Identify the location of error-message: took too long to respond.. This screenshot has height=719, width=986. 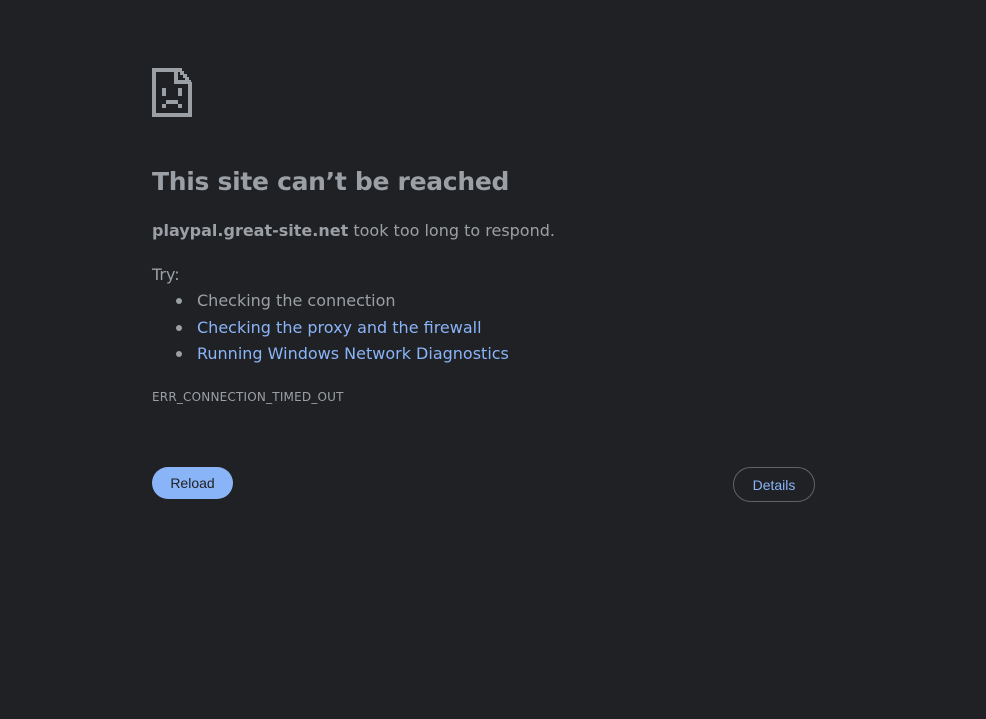
(451, 230).